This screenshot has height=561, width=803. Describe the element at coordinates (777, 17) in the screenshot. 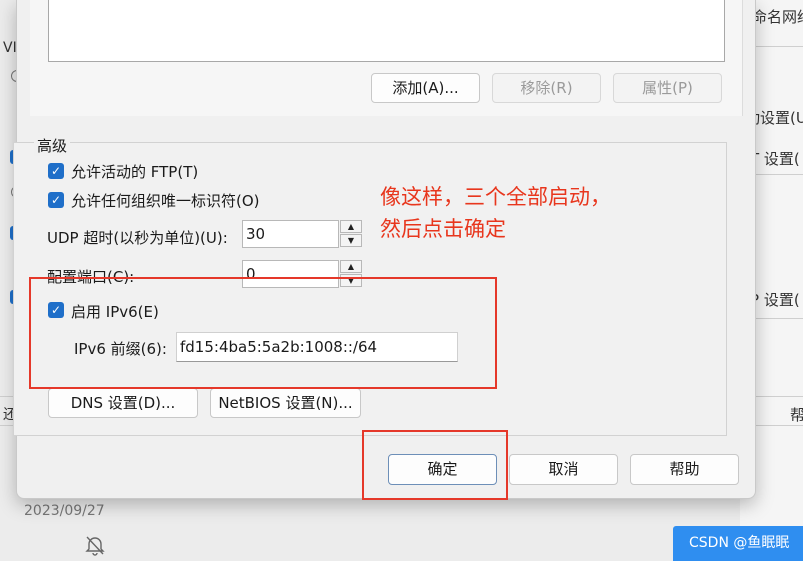

I see `background-label: 命名网络` at that location.